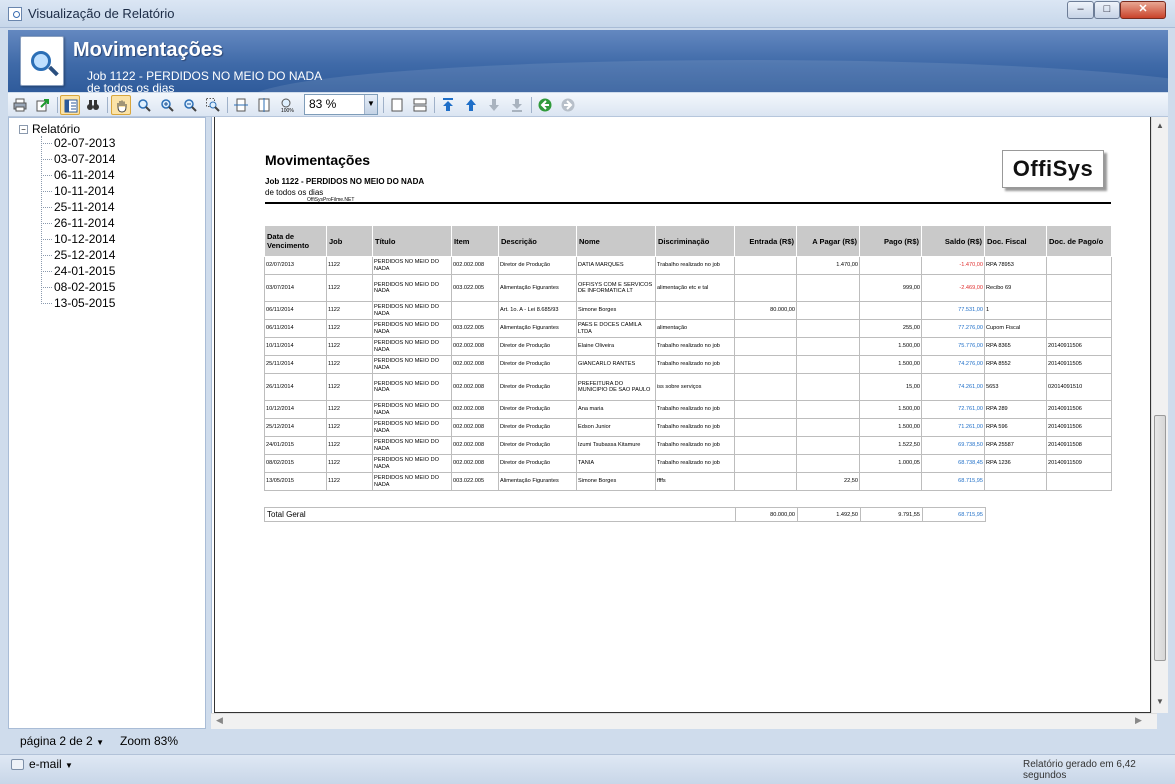  I want to click on collapse-icon: −, so click(23, 130).